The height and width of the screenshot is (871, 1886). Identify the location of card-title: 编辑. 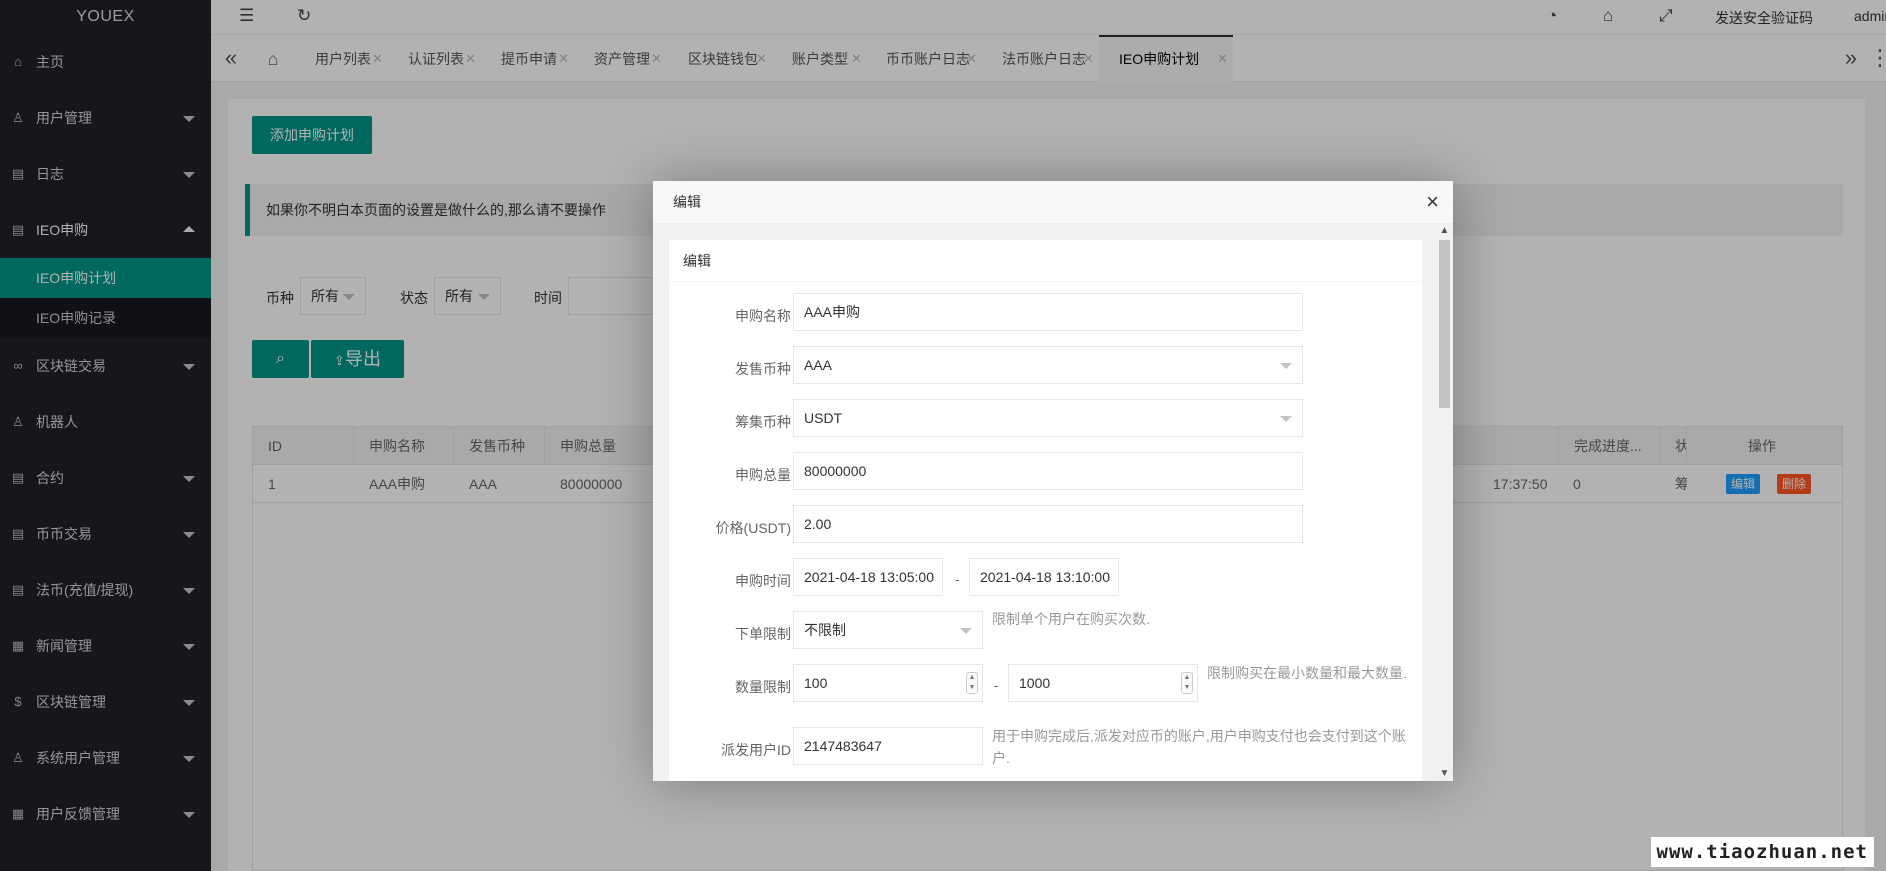
(1045, 261).